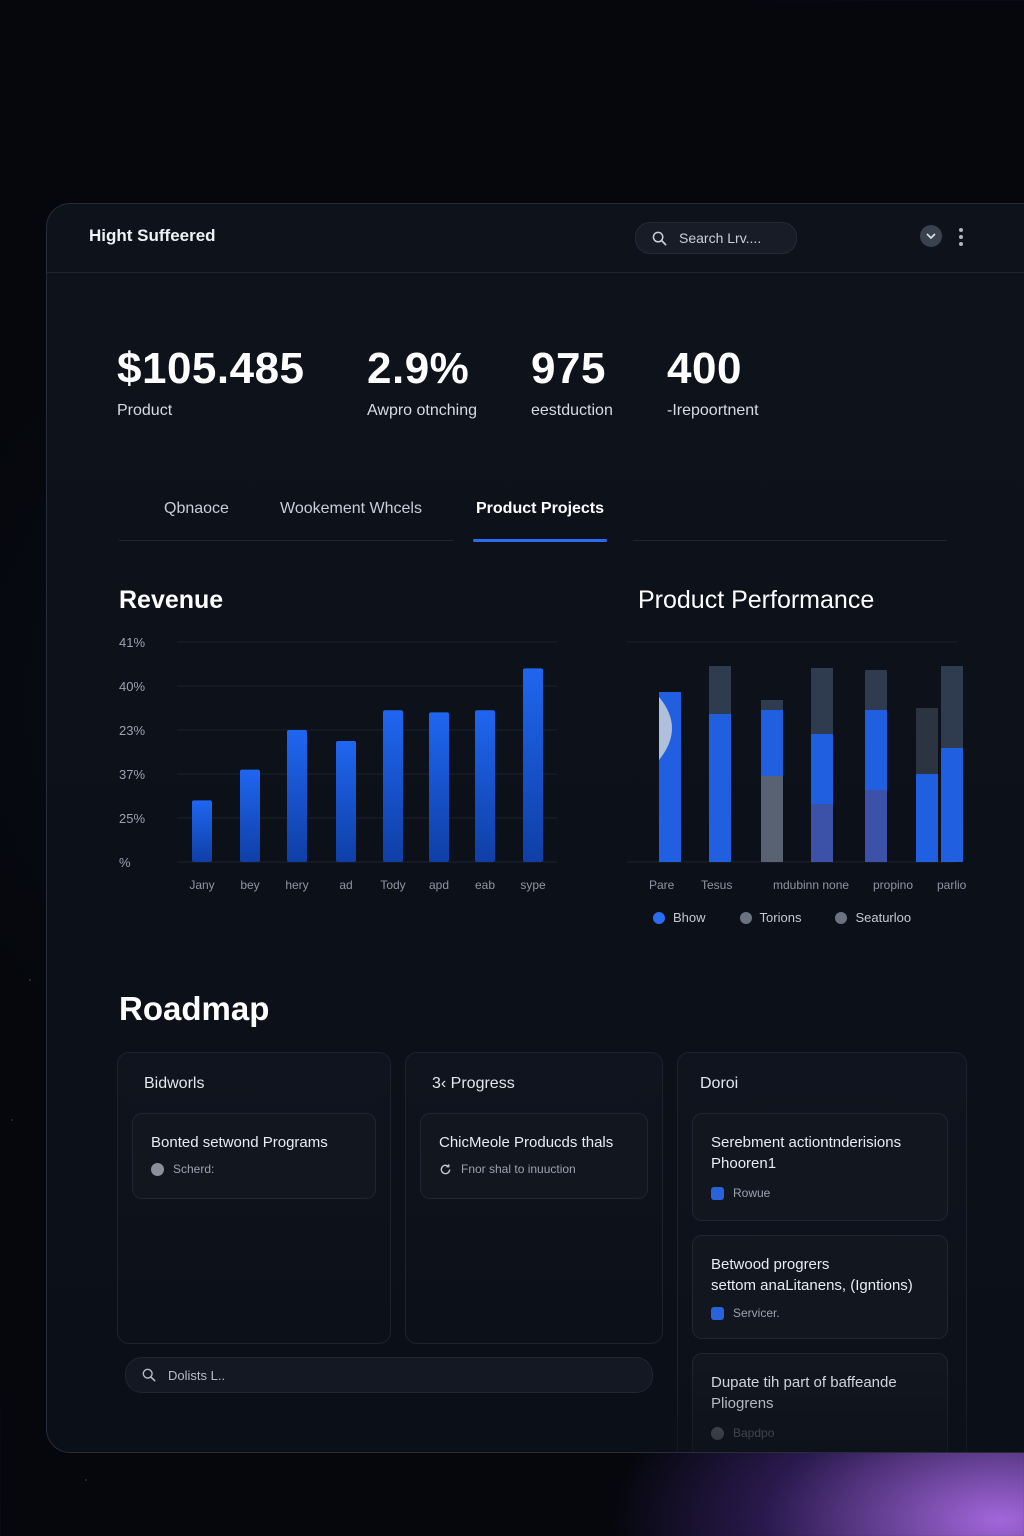 The width and height of the screenshot is (1024, 1536). Describe the element at coordinates (961, 237) in the screenshot. I see `more-menu-icon` at that location.